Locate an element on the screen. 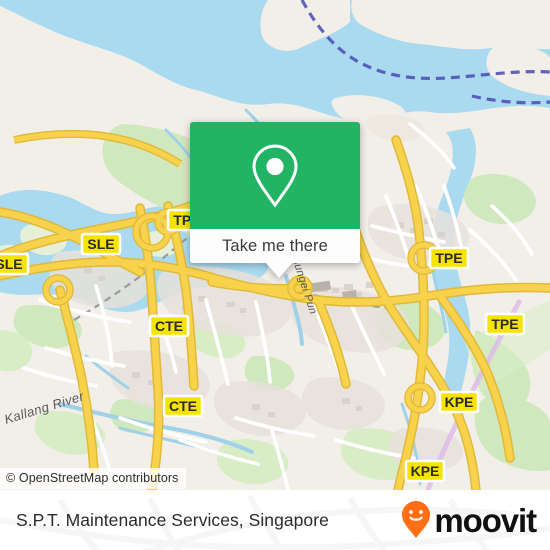 Image resolution: width=550 pixels, height=550 pixels. highway-shield-kpe-2: KPE is located at coordinates (425, 471).